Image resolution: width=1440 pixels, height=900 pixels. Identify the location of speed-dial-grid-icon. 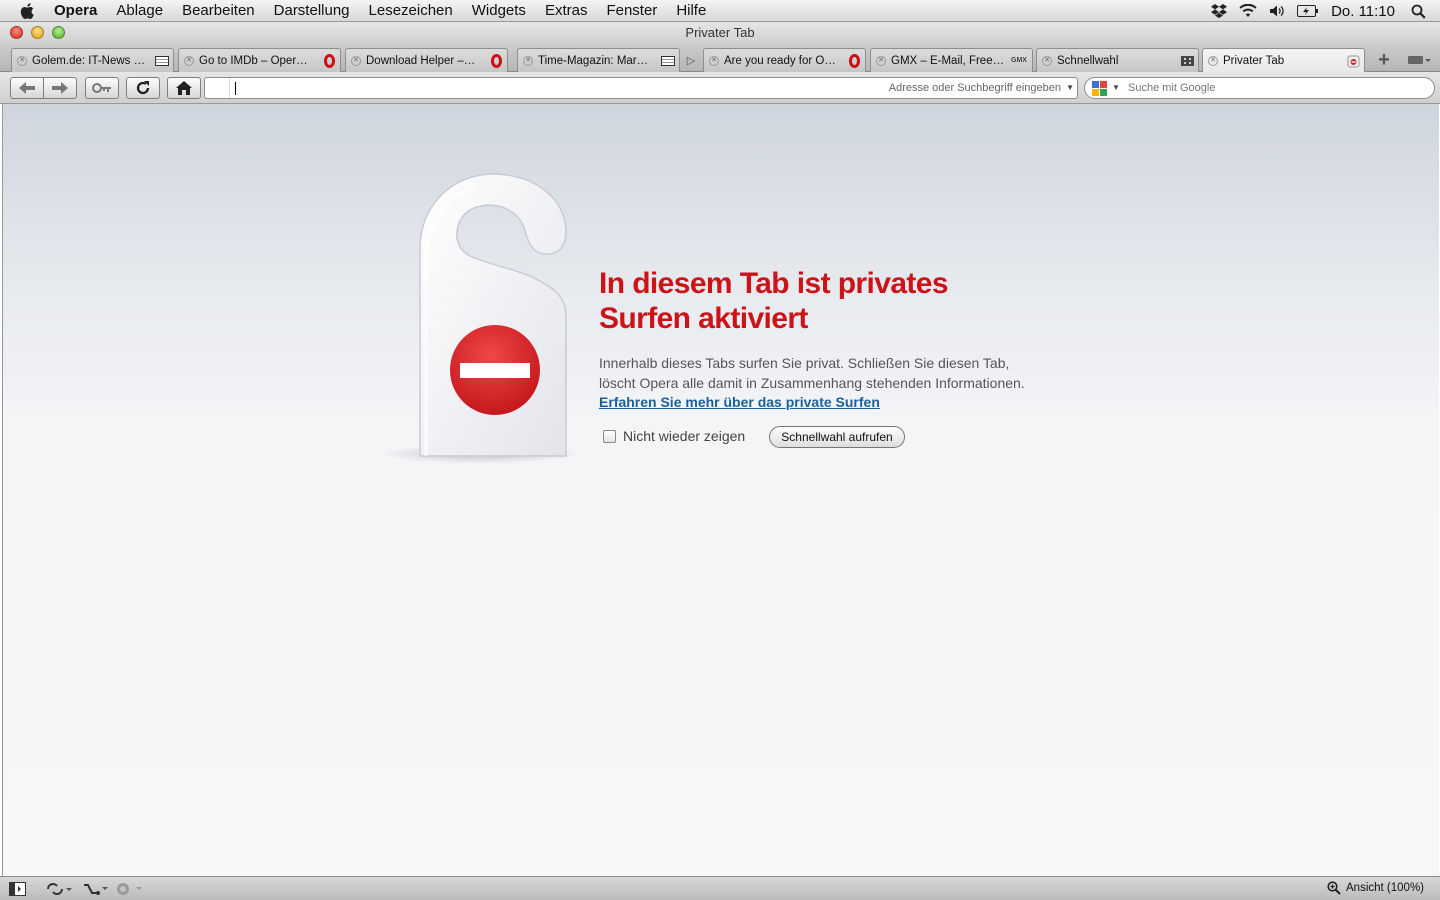
(1187, 61).